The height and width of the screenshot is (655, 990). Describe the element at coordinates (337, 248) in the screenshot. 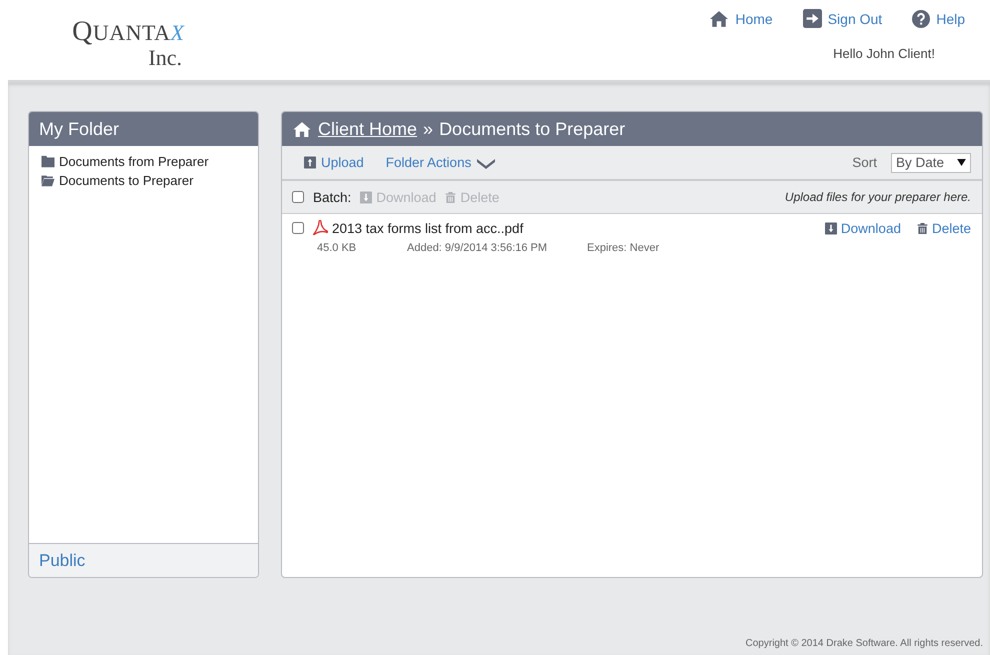

I see `file-size: 45.0 KB` at that location.